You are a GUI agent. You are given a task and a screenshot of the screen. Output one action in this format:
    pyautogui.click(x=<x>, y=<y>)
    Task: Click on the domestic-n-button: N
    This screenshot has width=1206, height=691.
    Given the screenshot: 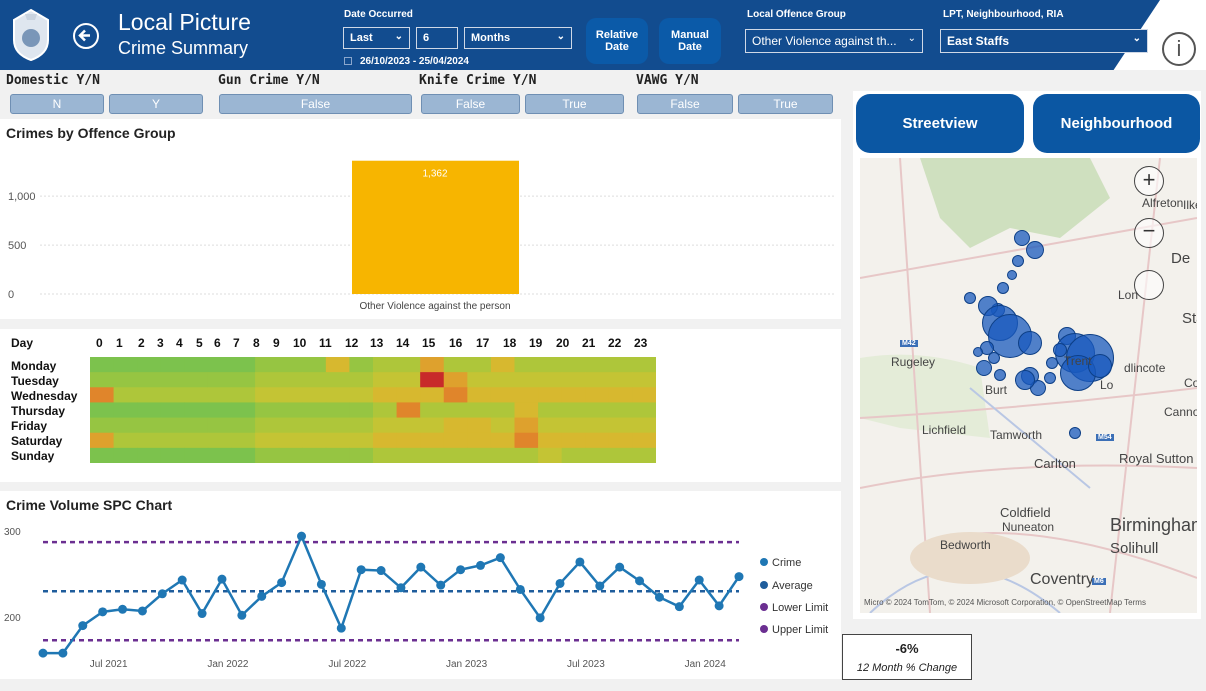 What is the action you would take?
    pyautogui.click(x=57, y=104)
    